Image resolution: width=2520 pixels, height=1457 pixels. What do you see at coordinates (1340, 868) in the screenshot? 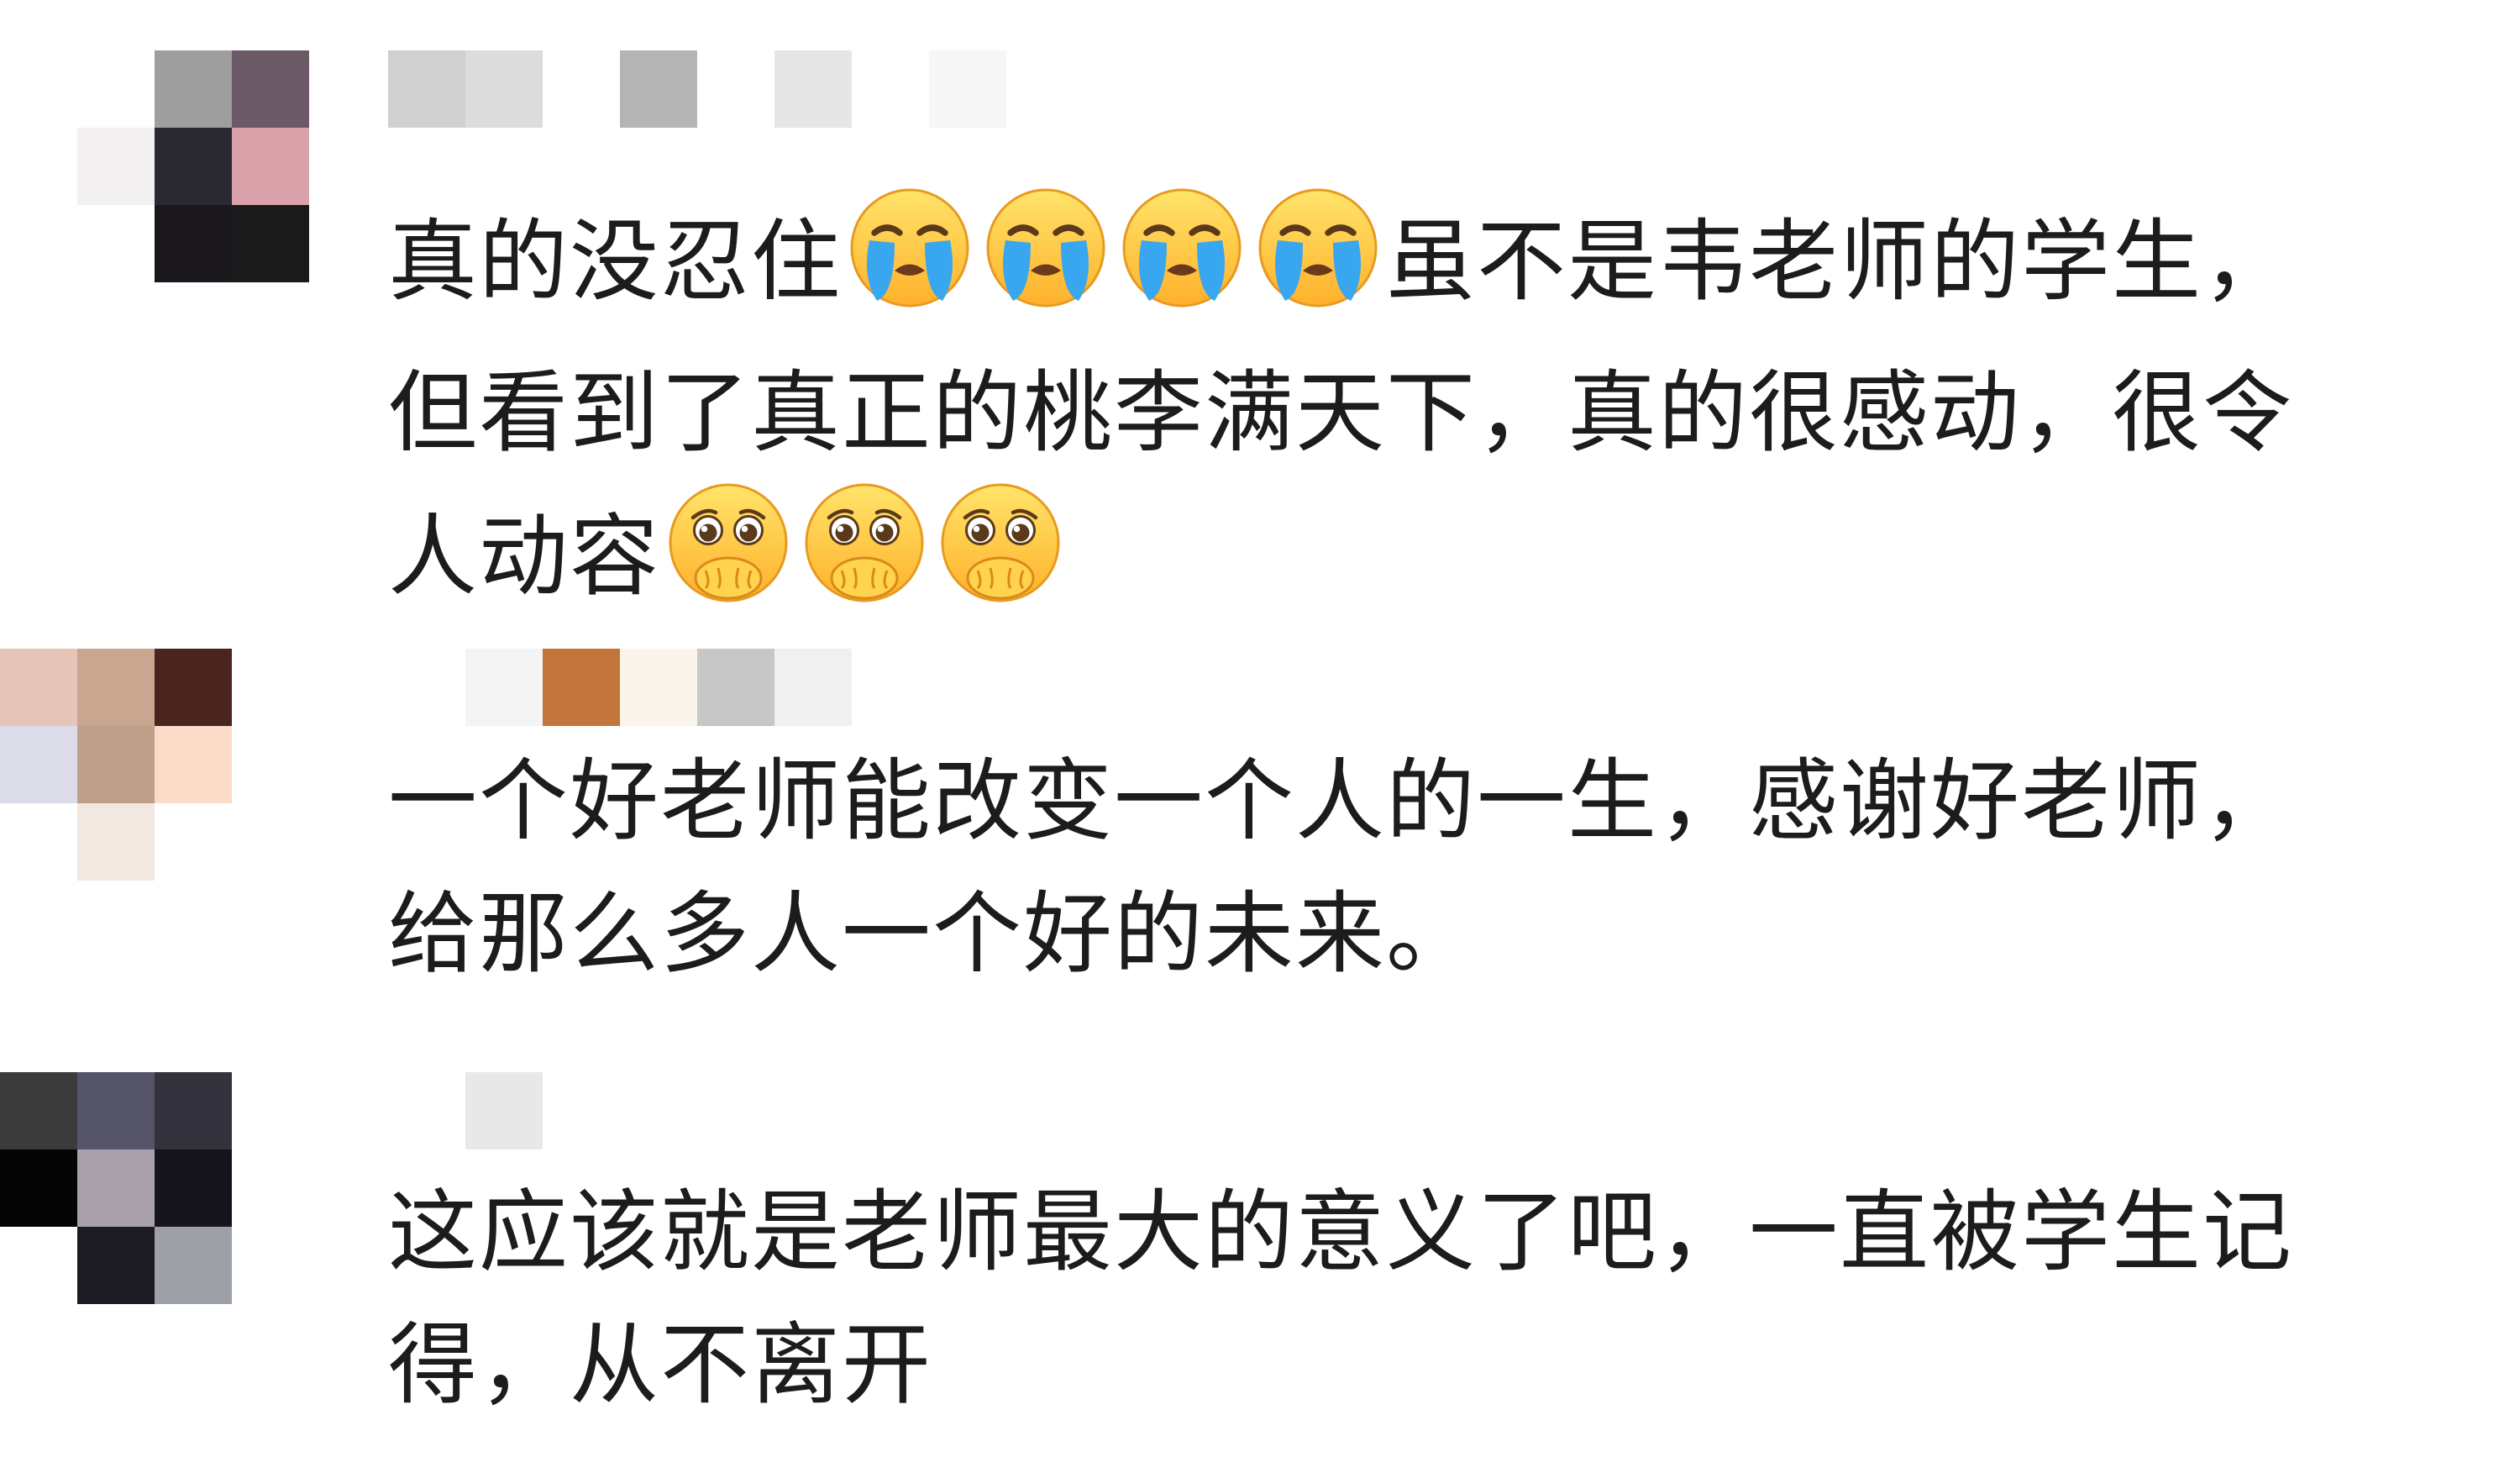
I see `comment-text: 一个好老师能改变一个人的一生，感谢好老师，给那么多人一个好的未来。` at bounding box center [1340, 868].